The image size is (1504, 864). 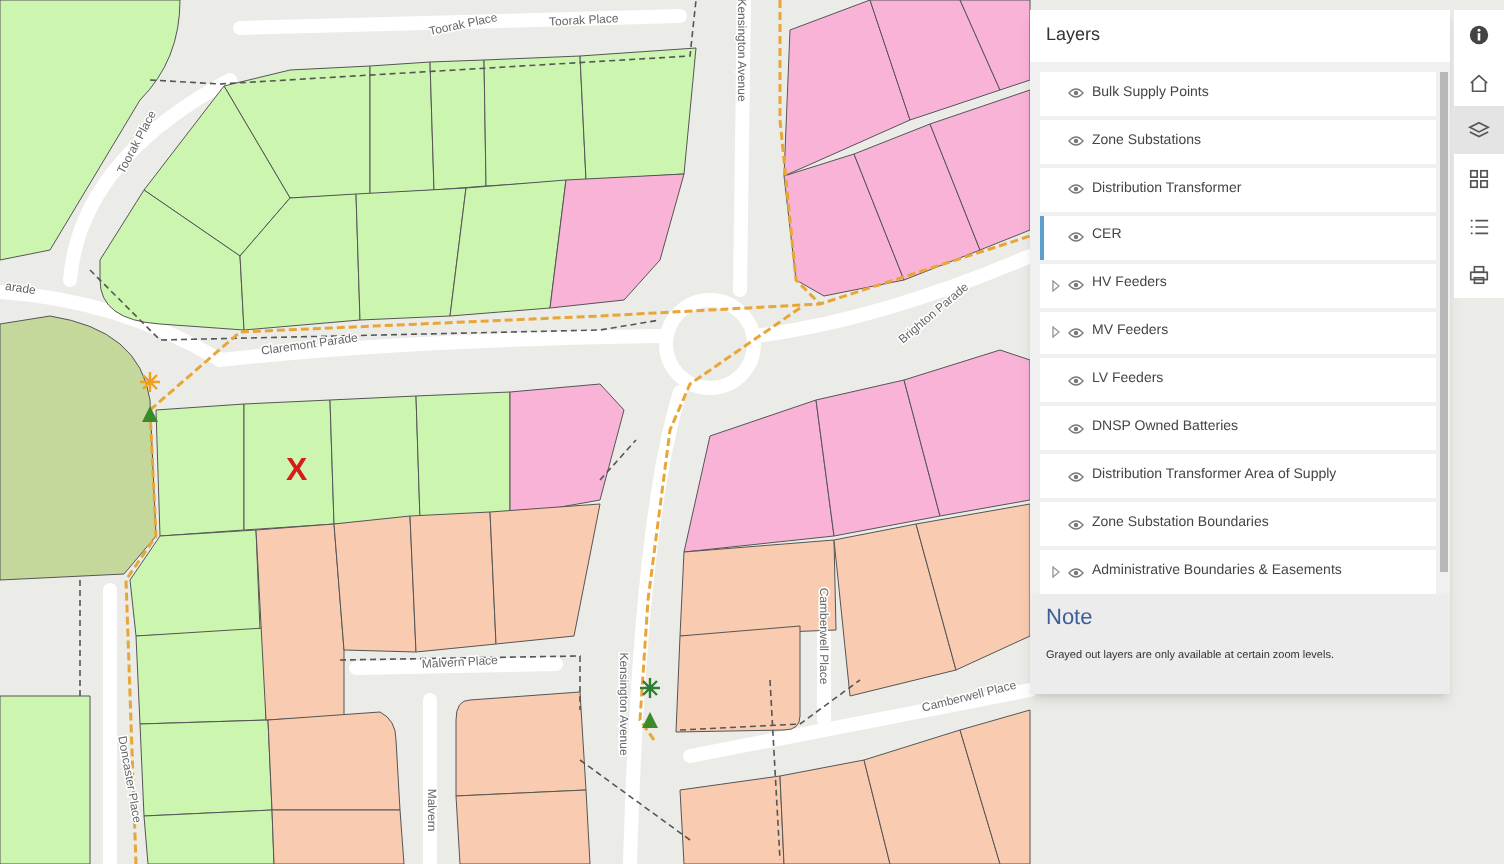 I want to click on home-icon, so click(x=1479, y=82).